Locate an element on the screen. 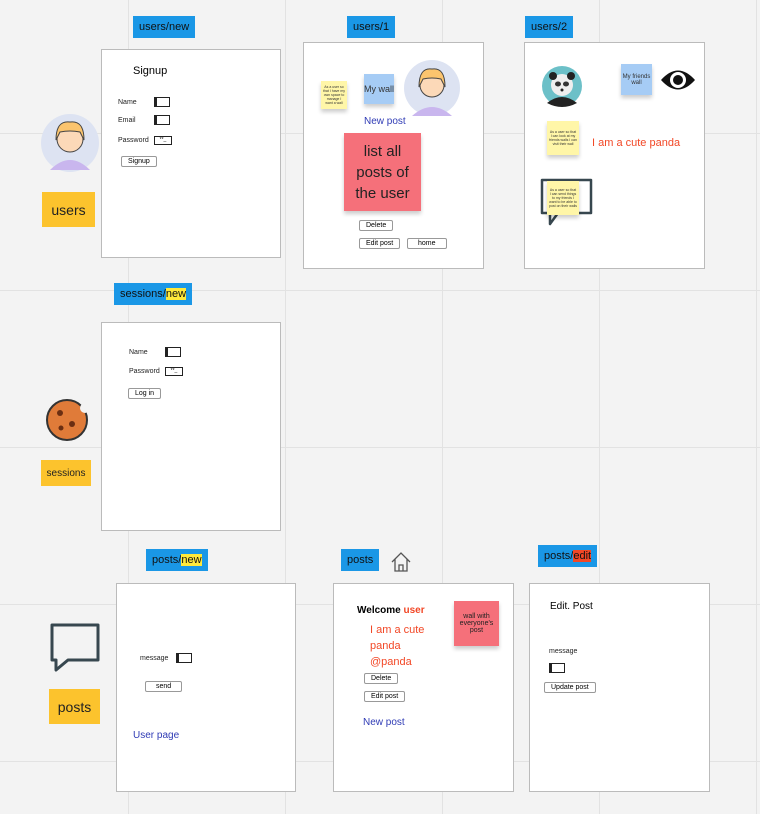 This screenshot has width=760, height=814. login-button: Log in is located at coordinates (145, 393).